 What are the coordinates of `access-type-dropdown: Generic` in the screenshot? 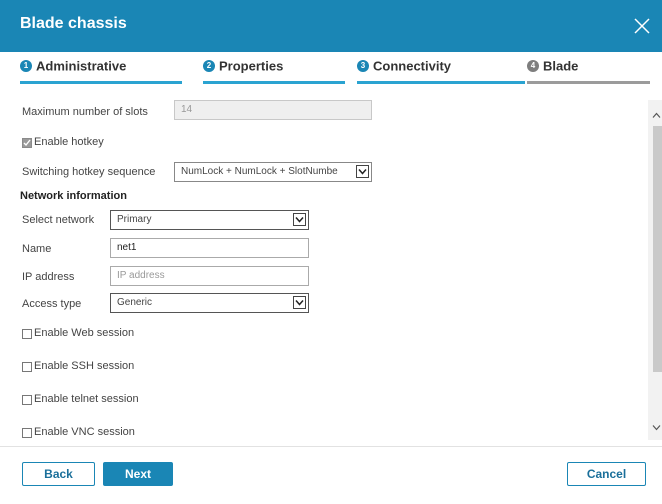 It's located at (209, 303).